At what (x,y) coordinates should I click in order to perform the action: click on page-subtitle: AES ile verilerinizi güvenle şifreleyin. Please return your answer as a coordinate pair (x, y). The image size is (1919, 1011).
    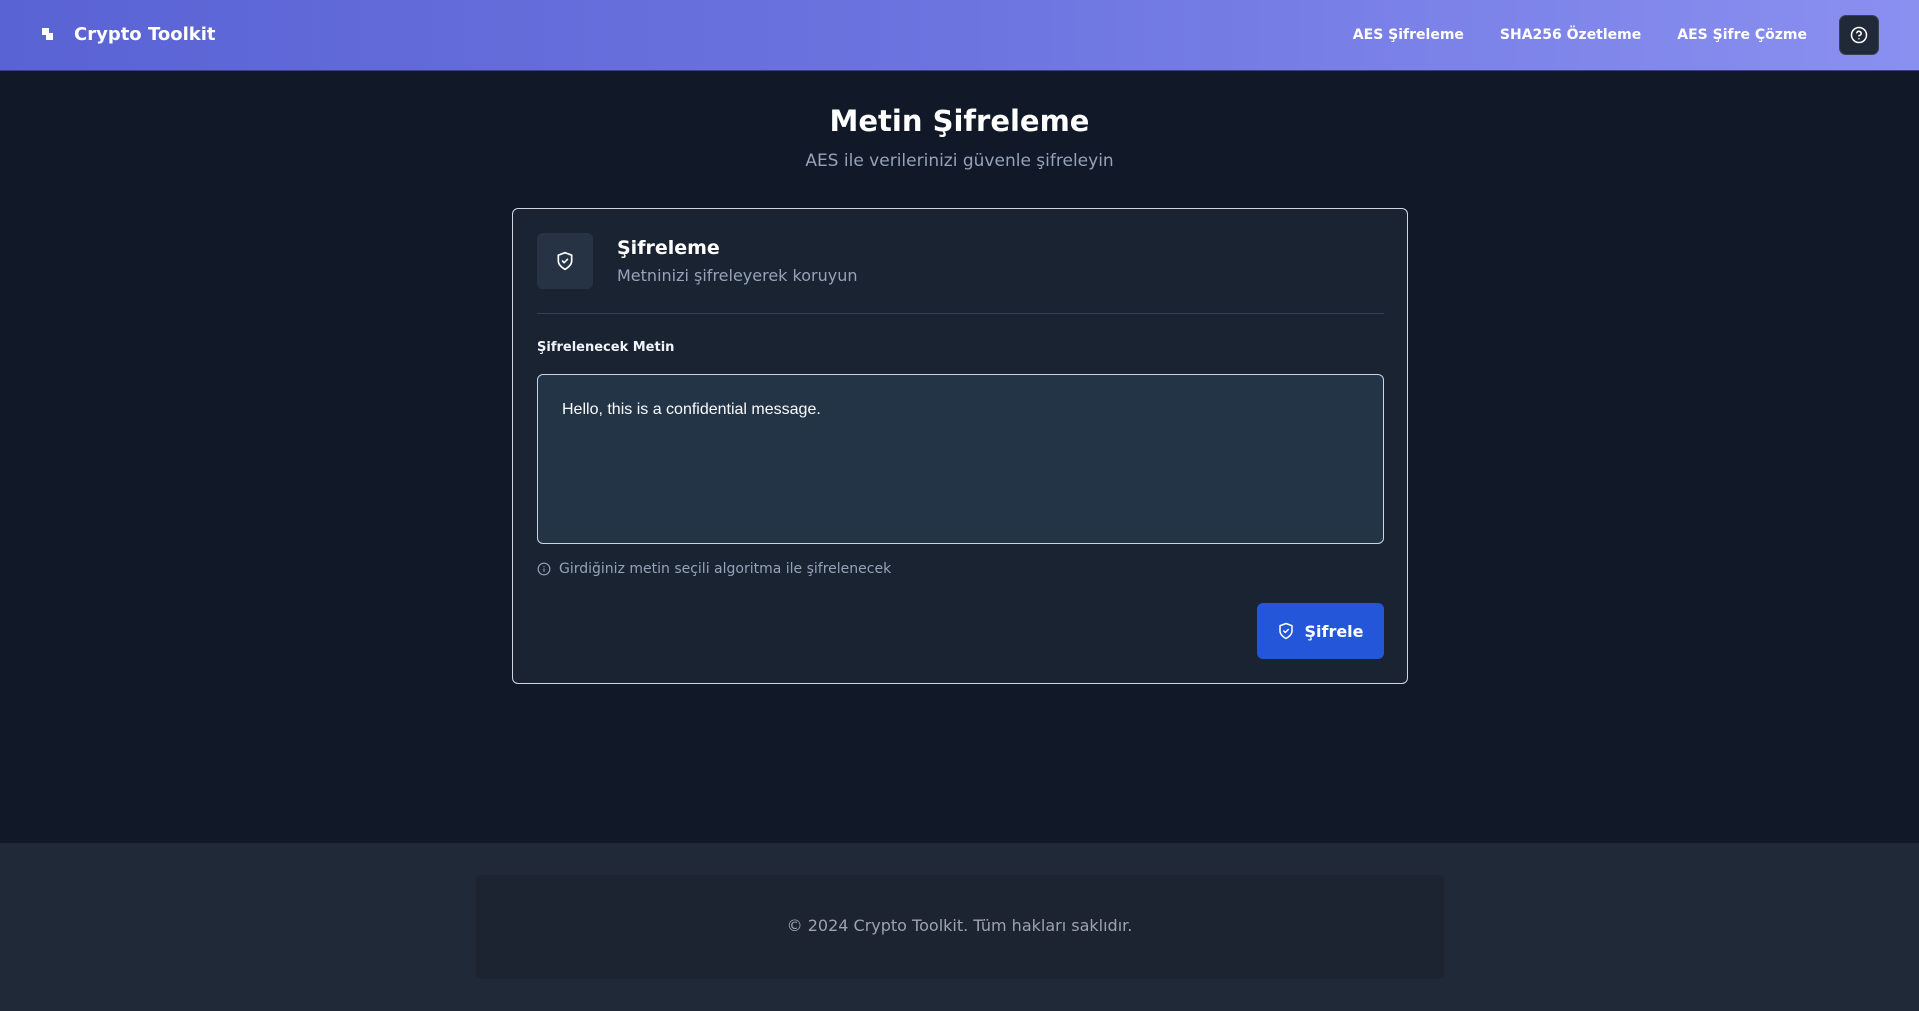
    Looking at the image, I should click on (959, 161).